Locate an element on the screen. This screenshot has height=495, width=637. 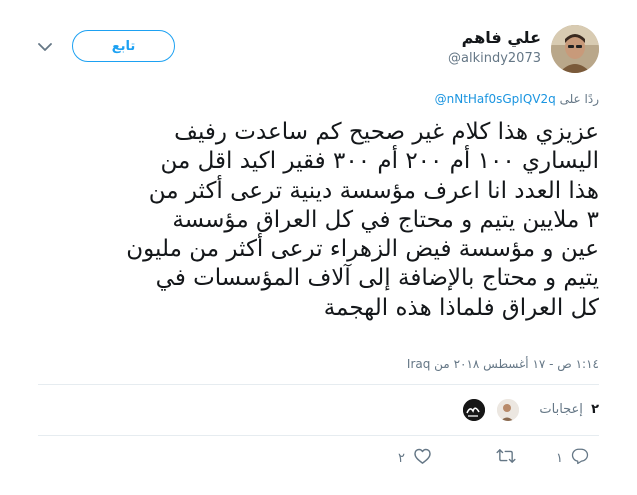
author-name: علي فاهم is located at coordinates (494, 38).